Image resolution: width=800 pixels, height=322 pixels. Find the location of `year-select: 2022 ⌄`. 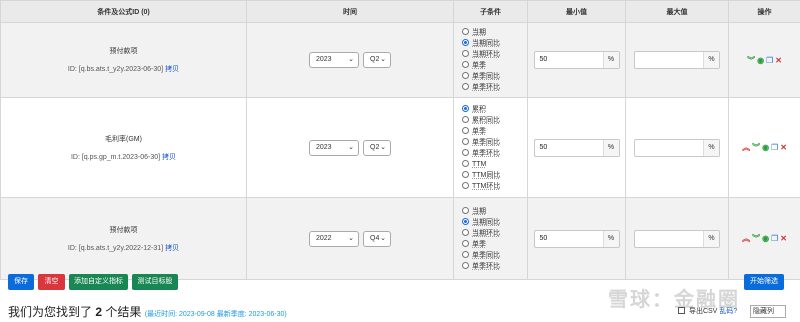

year-select: 2022 ⌄ is located at coordinates (334, 238).